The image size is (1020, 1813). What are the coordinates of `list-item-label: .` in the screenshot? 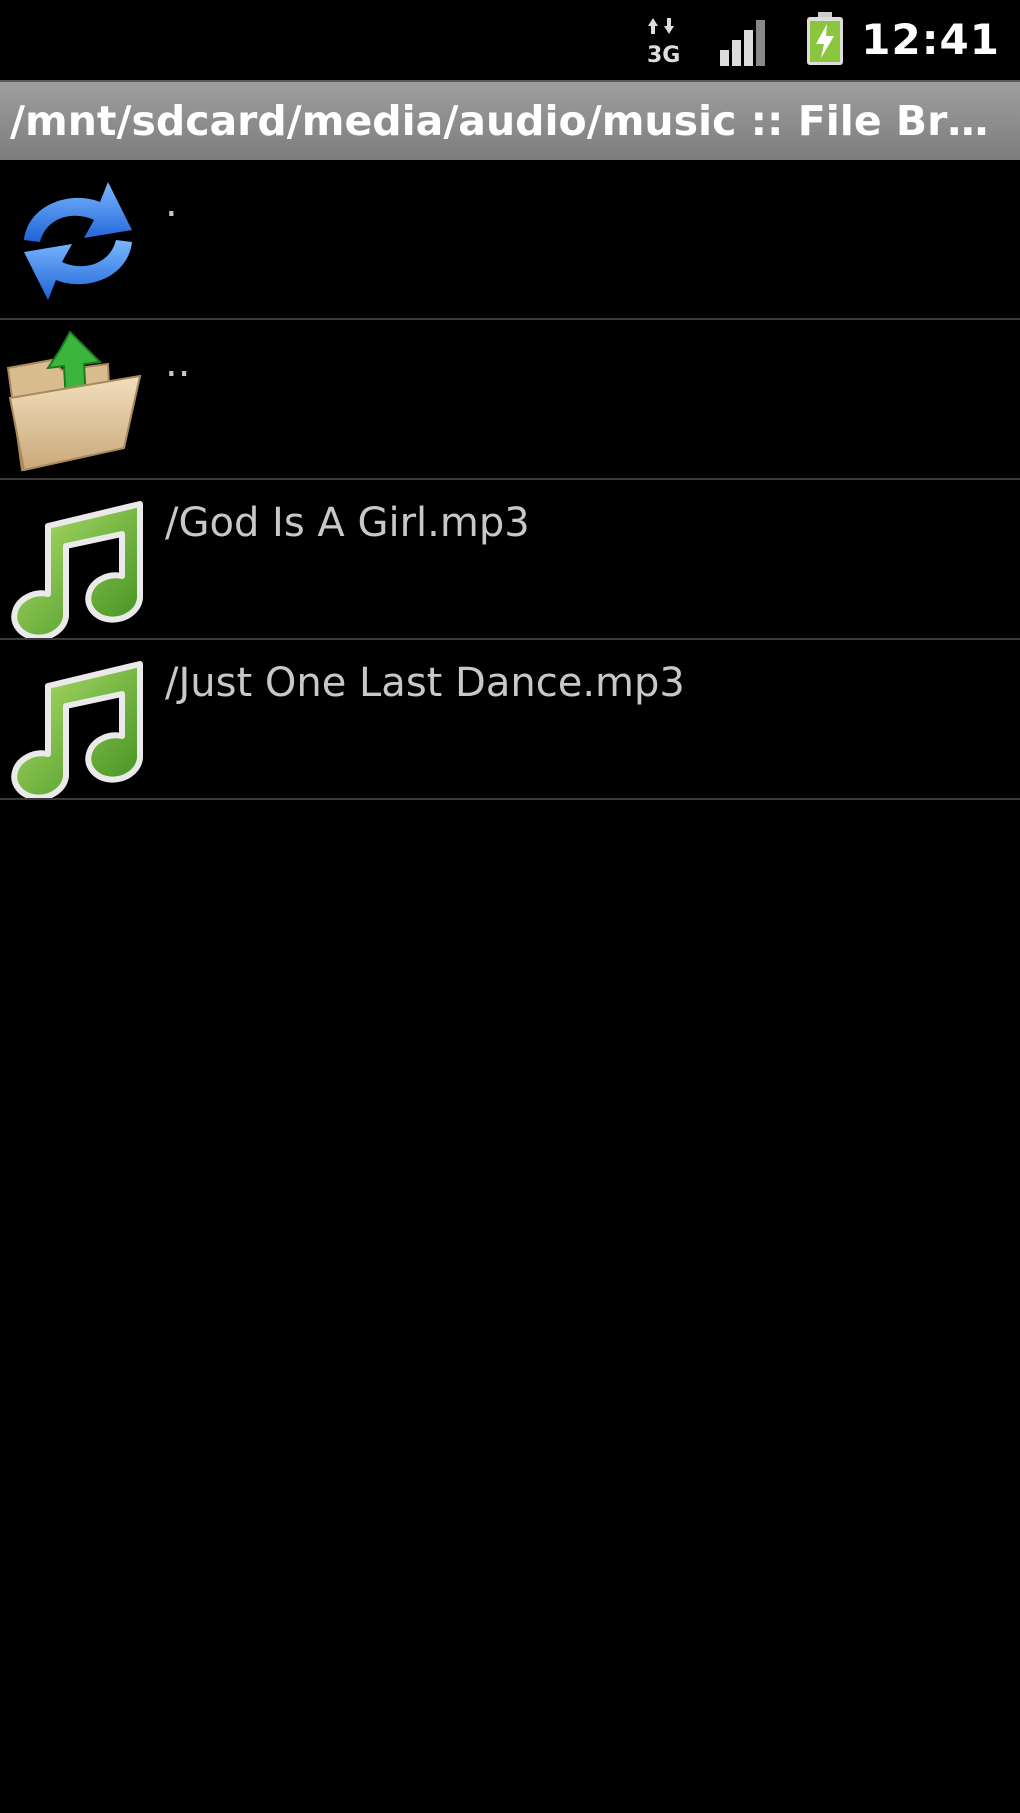 It's located at (171, 203).